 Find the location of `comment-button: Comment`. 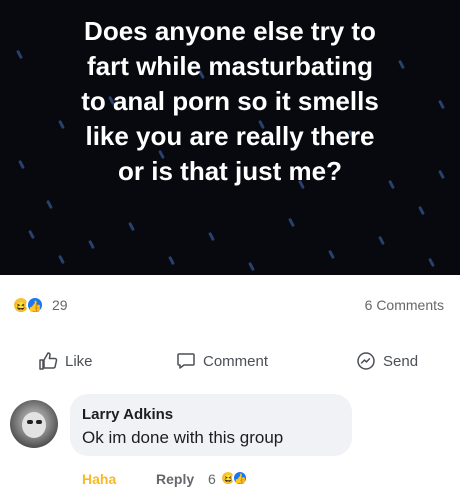

comment-button: Comment is located at coordinates (222, 361).